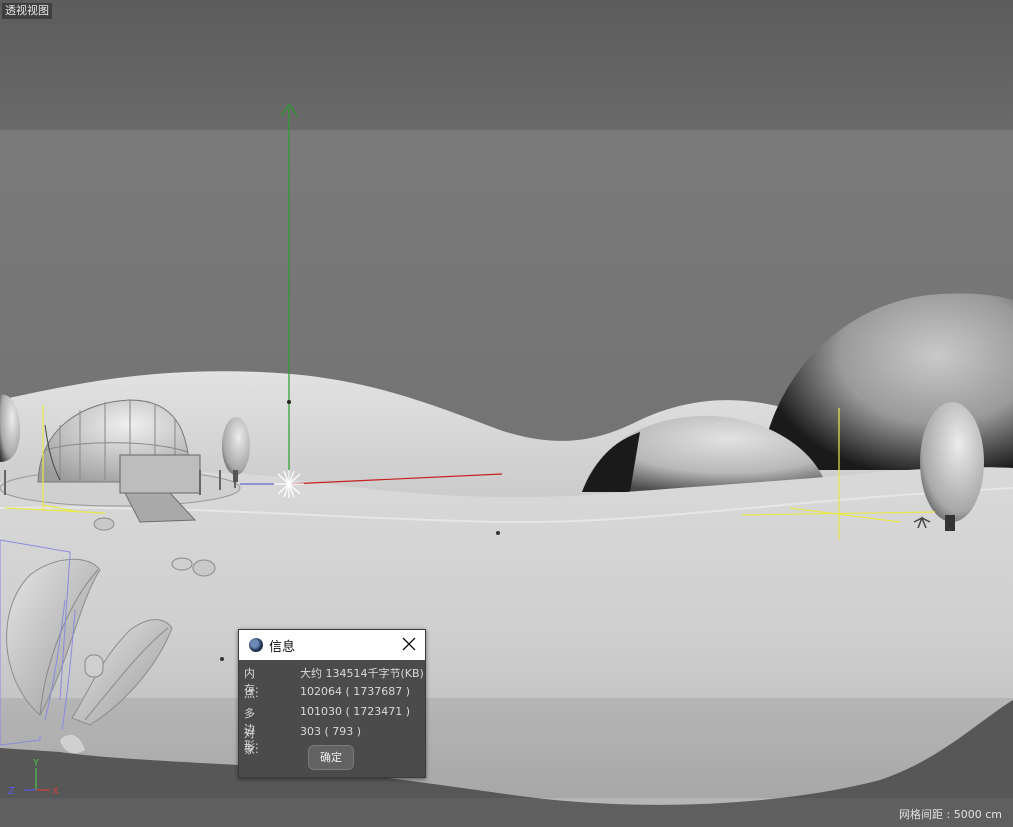  I want to click on info-label: 对象:, so click(251, 741).